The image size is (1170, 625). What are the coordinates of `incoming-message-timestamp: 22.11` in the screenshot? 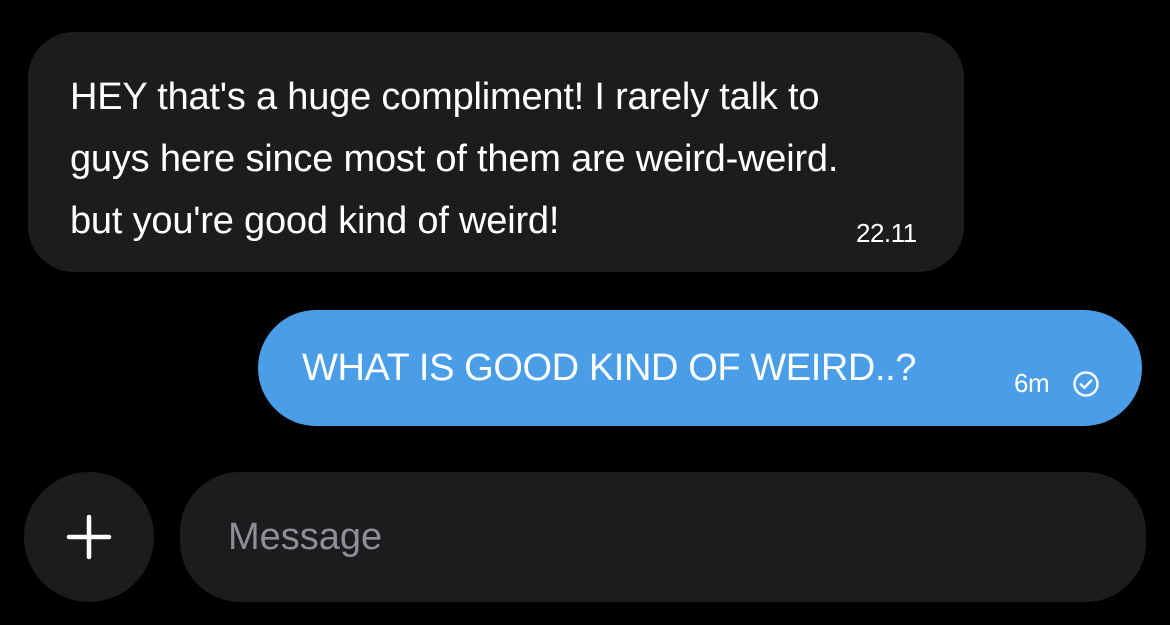 It's located at (886, 233).